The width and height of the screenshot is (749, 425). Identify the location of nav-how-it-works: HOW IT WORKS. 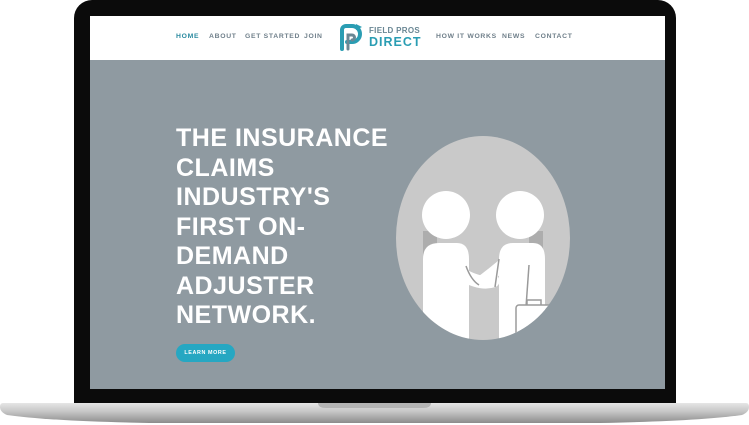
(466, 36).